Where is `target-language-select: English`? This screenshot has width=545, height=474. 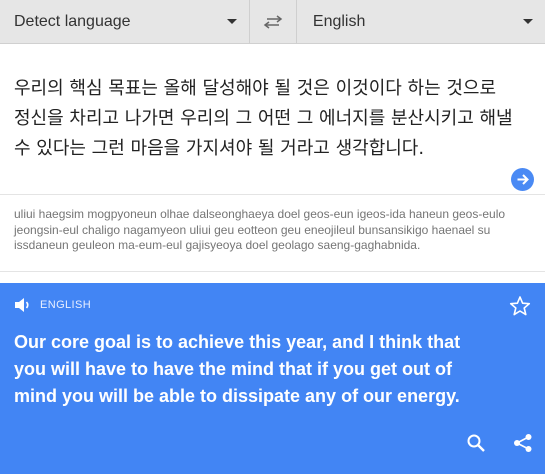 target-language-select: English is located at coordinates (421, 22).